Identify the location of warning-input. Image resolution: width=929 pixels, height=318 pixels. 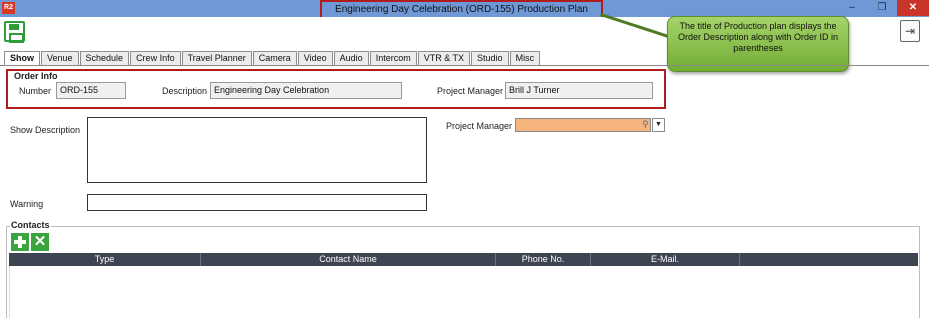
(257, 202).